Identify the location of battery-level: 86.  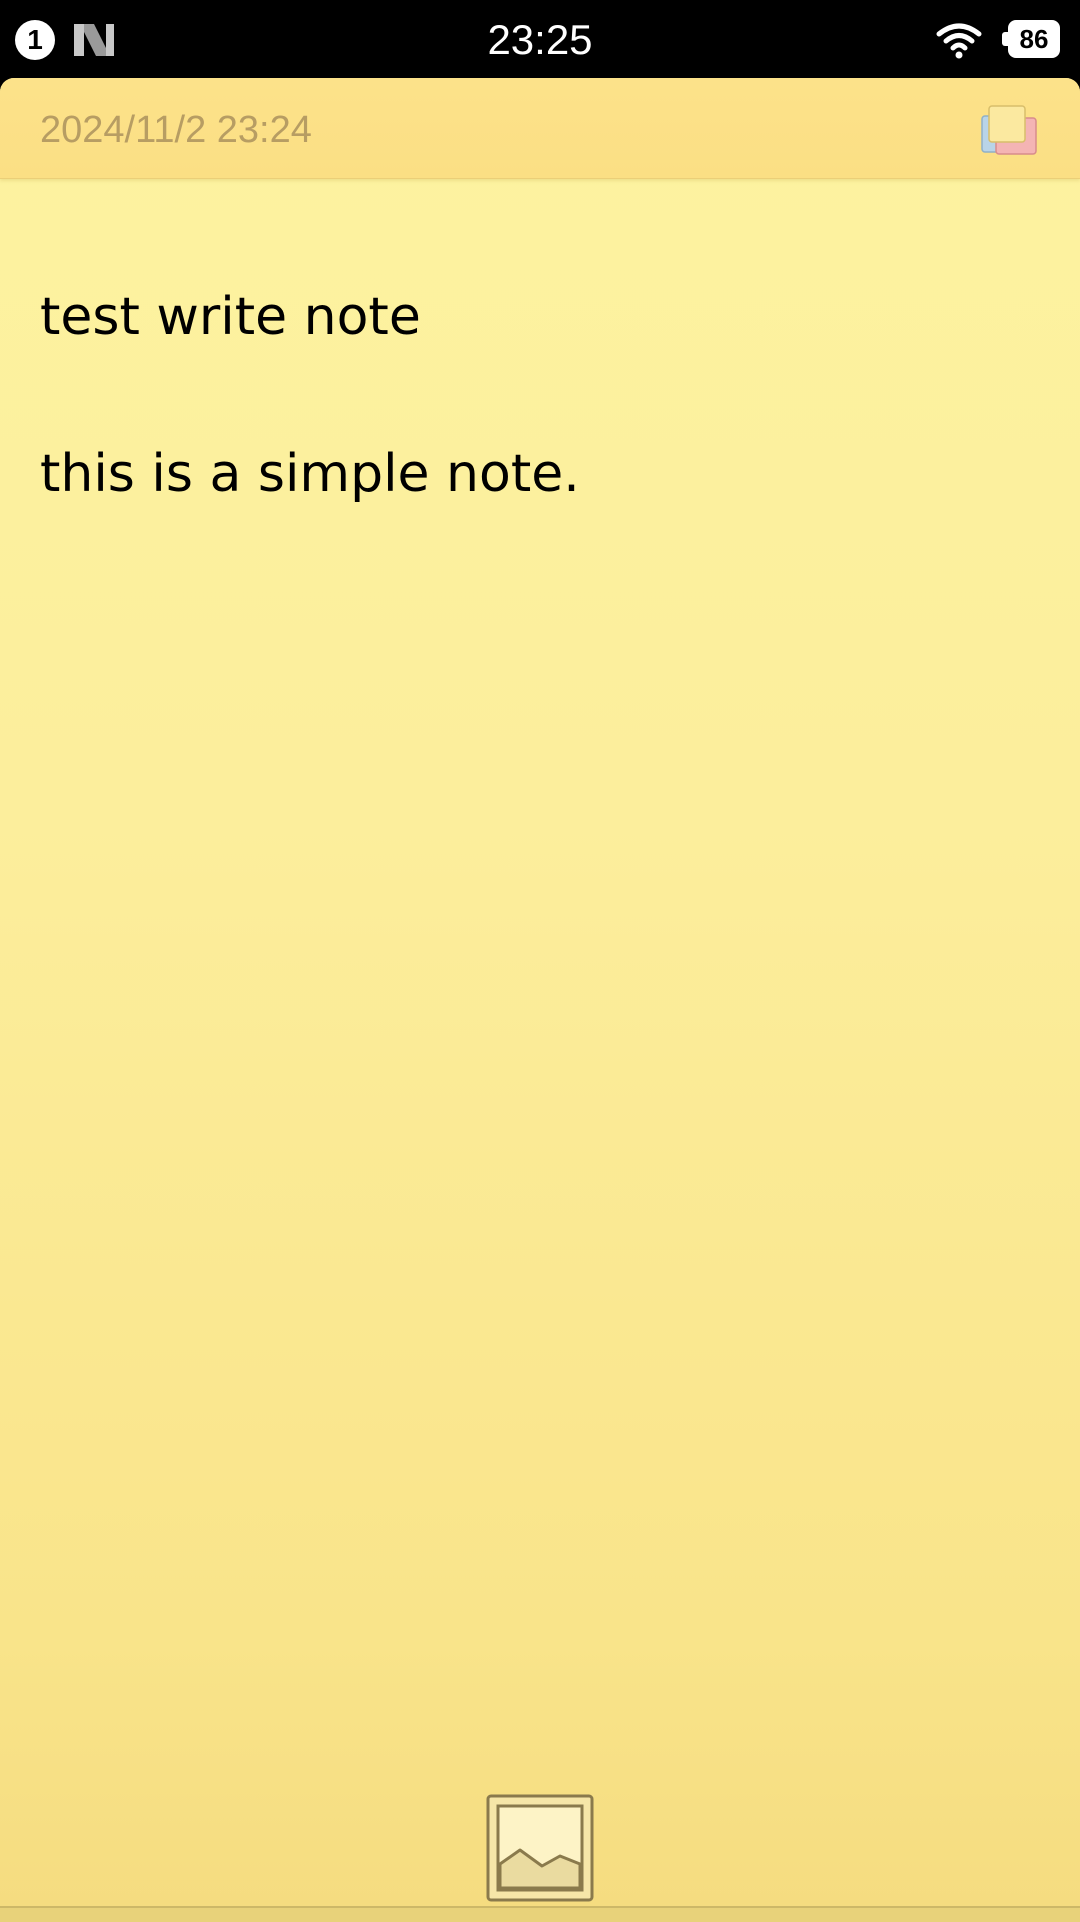
(1034, 39).